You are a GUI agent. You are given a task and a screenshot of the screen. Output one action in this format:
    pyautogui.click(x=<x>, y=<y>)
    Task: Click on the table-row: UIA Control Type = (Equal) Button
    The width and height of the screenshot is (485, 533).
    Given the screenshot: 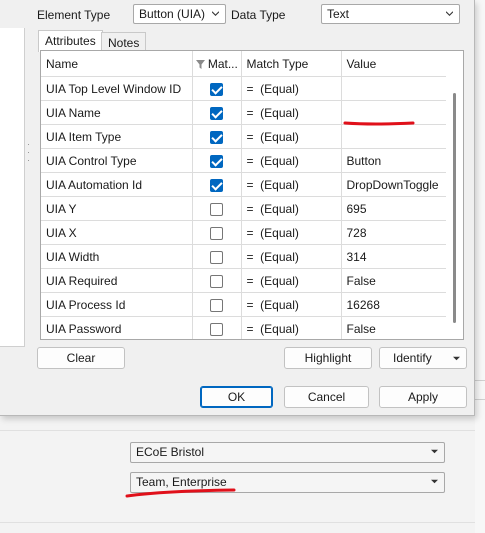 What is the action you would take?
    pyautogui.click(x=244, y=160)
    